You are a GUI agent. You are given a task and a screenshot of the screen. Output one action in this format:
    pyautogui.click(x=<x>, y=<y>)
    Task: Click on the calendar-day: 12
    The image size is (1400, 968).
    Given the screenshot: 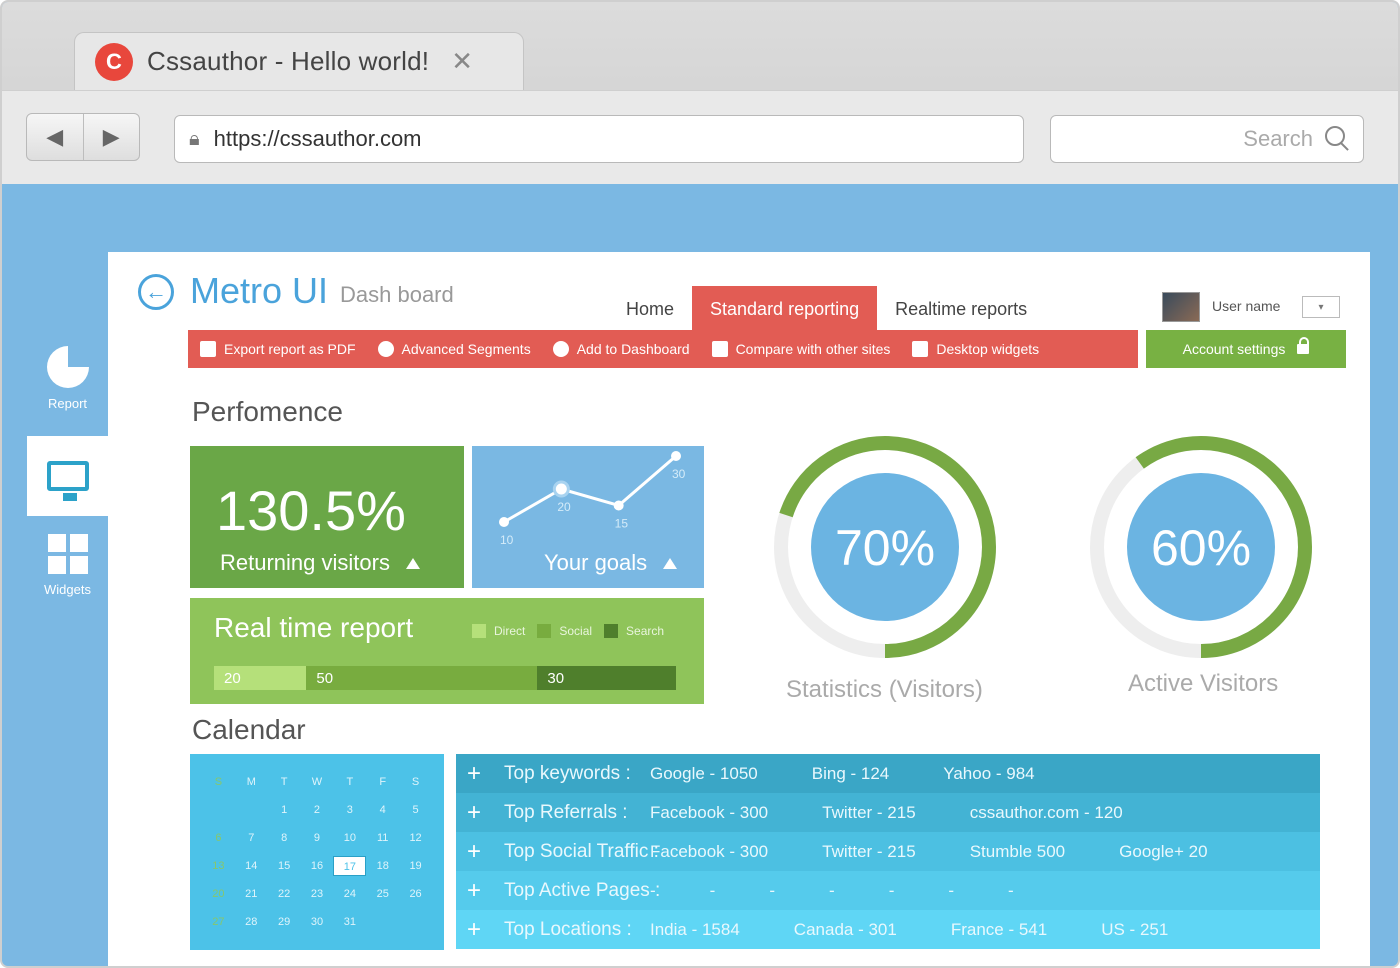 What is the action you would take?
    pyautogui.click(x=415, y=838)
    